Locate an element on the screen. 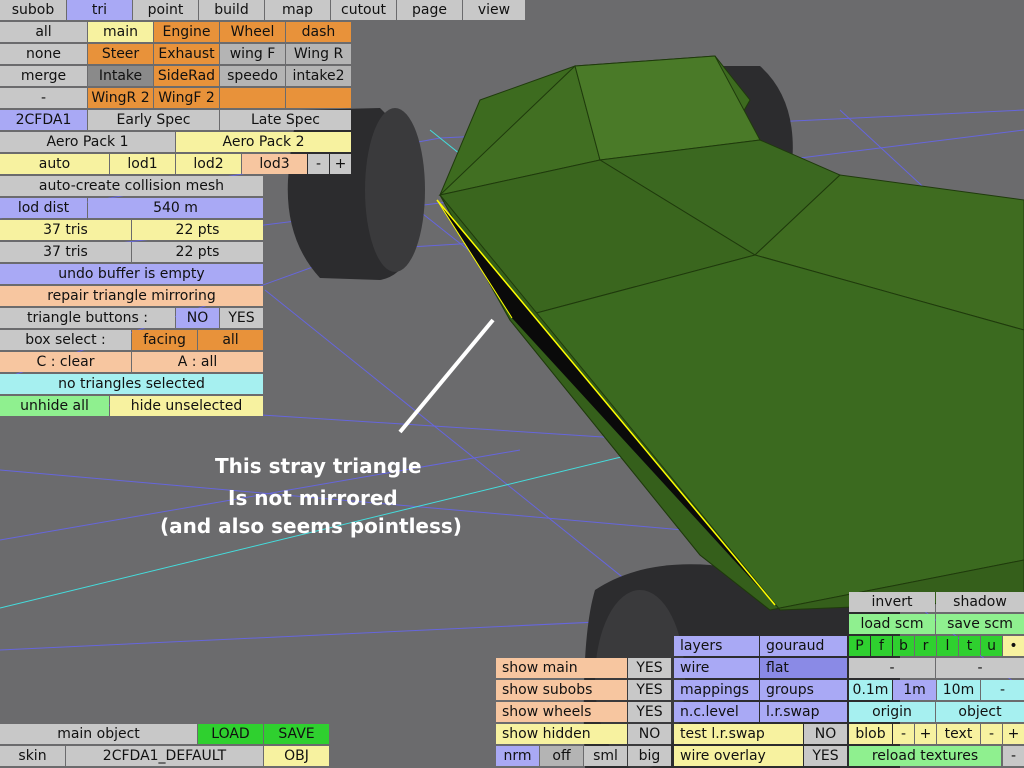 The image size is (1024, 768). save-scm-button: save scm is located at coordinates (980, 624).